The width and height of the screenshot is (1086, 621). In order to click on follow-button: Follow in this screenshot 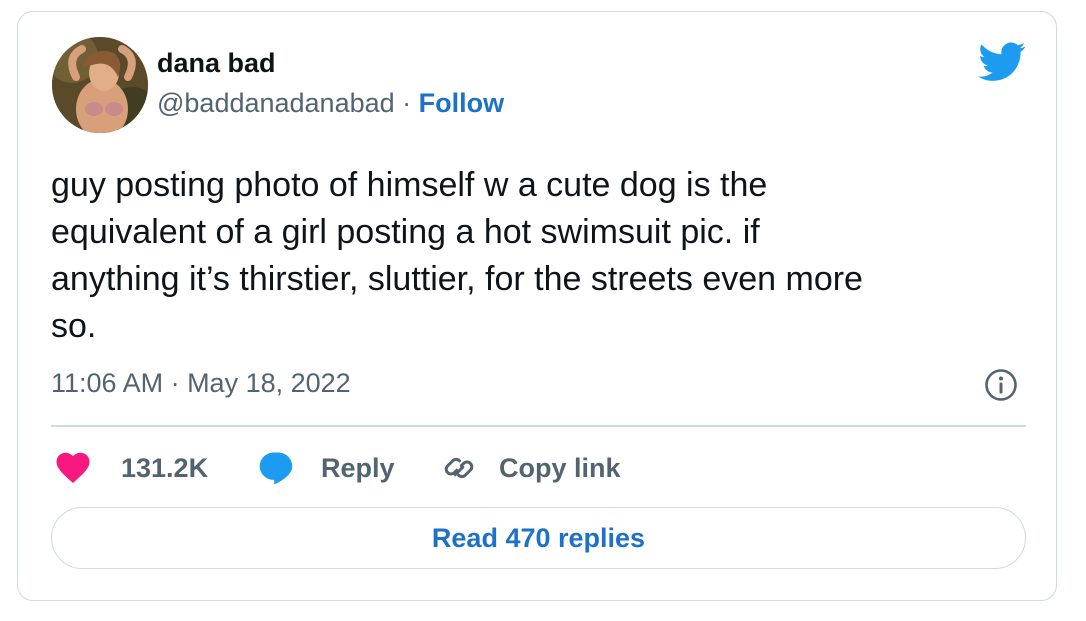, I will do `click(461, 103)`.